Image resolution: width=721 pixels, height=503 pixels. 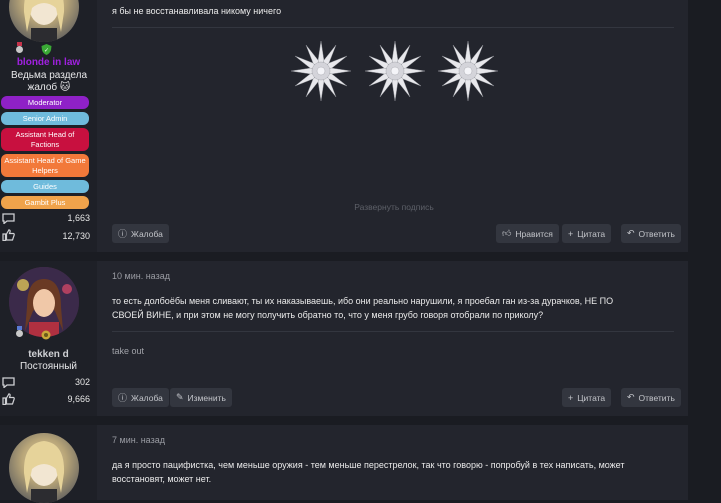 What do you see at coordinates (507, 233) in the screenshot?
I see `thumbs-up-icon: 👍︎` at bounding box center [507, 233].